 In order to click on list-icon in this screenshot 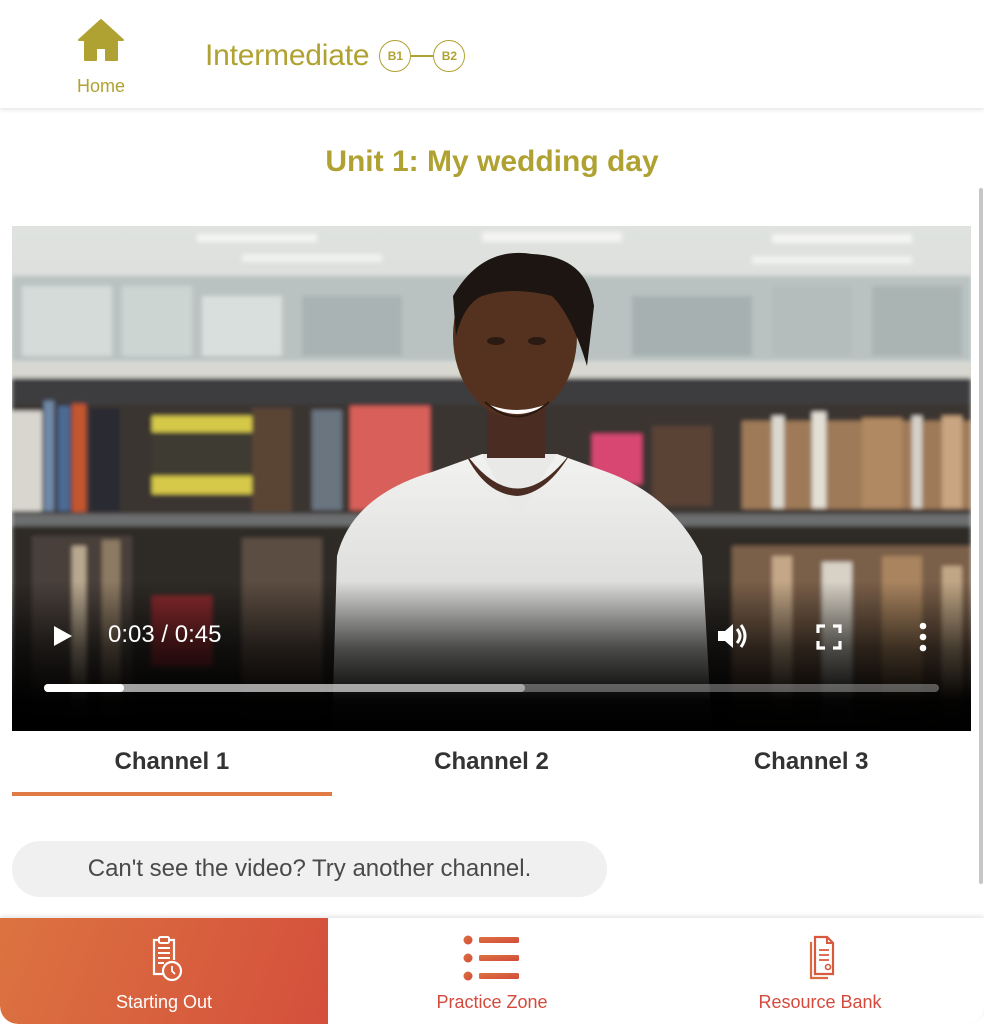, I will do `click(491, 958)`.